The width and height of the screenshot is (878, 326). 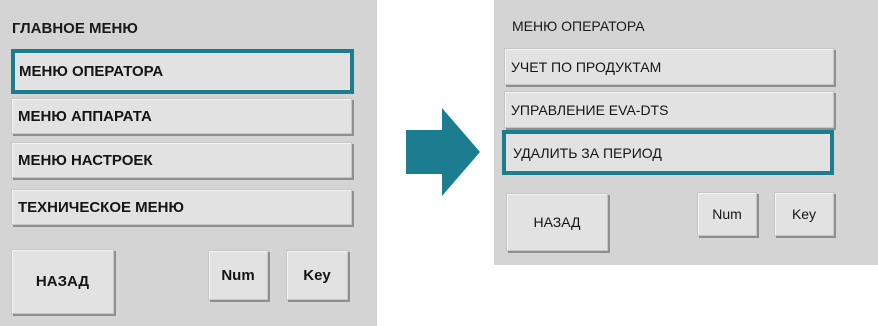 What do you see at coordinates (669, 66) in the screenshot?
I see `menu-item-product-accounting: УЧЕТ ПО ПРОДУКТАМ` at bounding box center [669, 66].